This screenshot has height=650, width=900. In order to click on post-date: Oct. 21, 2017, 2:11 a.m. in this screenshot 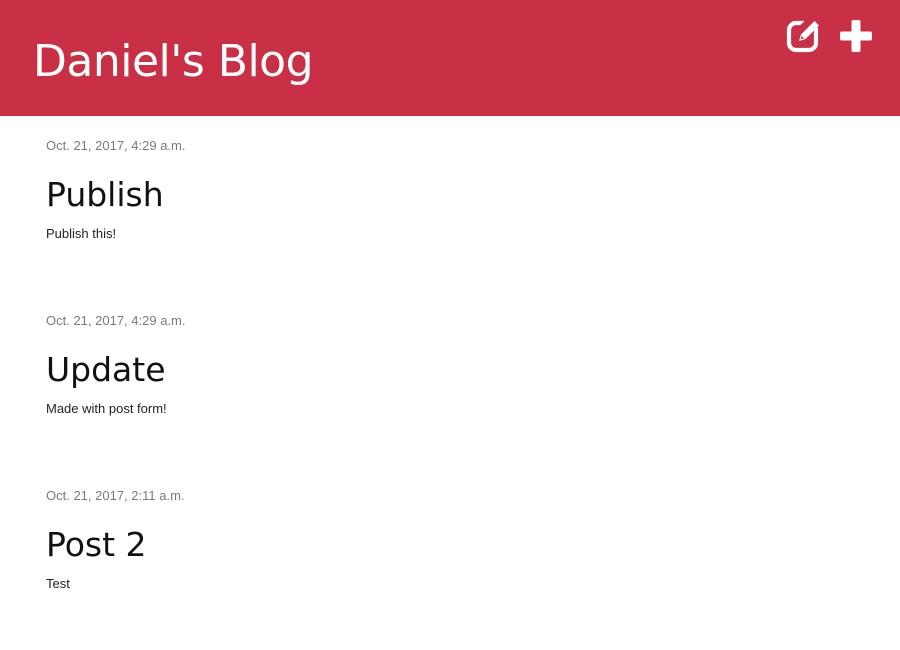, I will do `click(115, 495)`.